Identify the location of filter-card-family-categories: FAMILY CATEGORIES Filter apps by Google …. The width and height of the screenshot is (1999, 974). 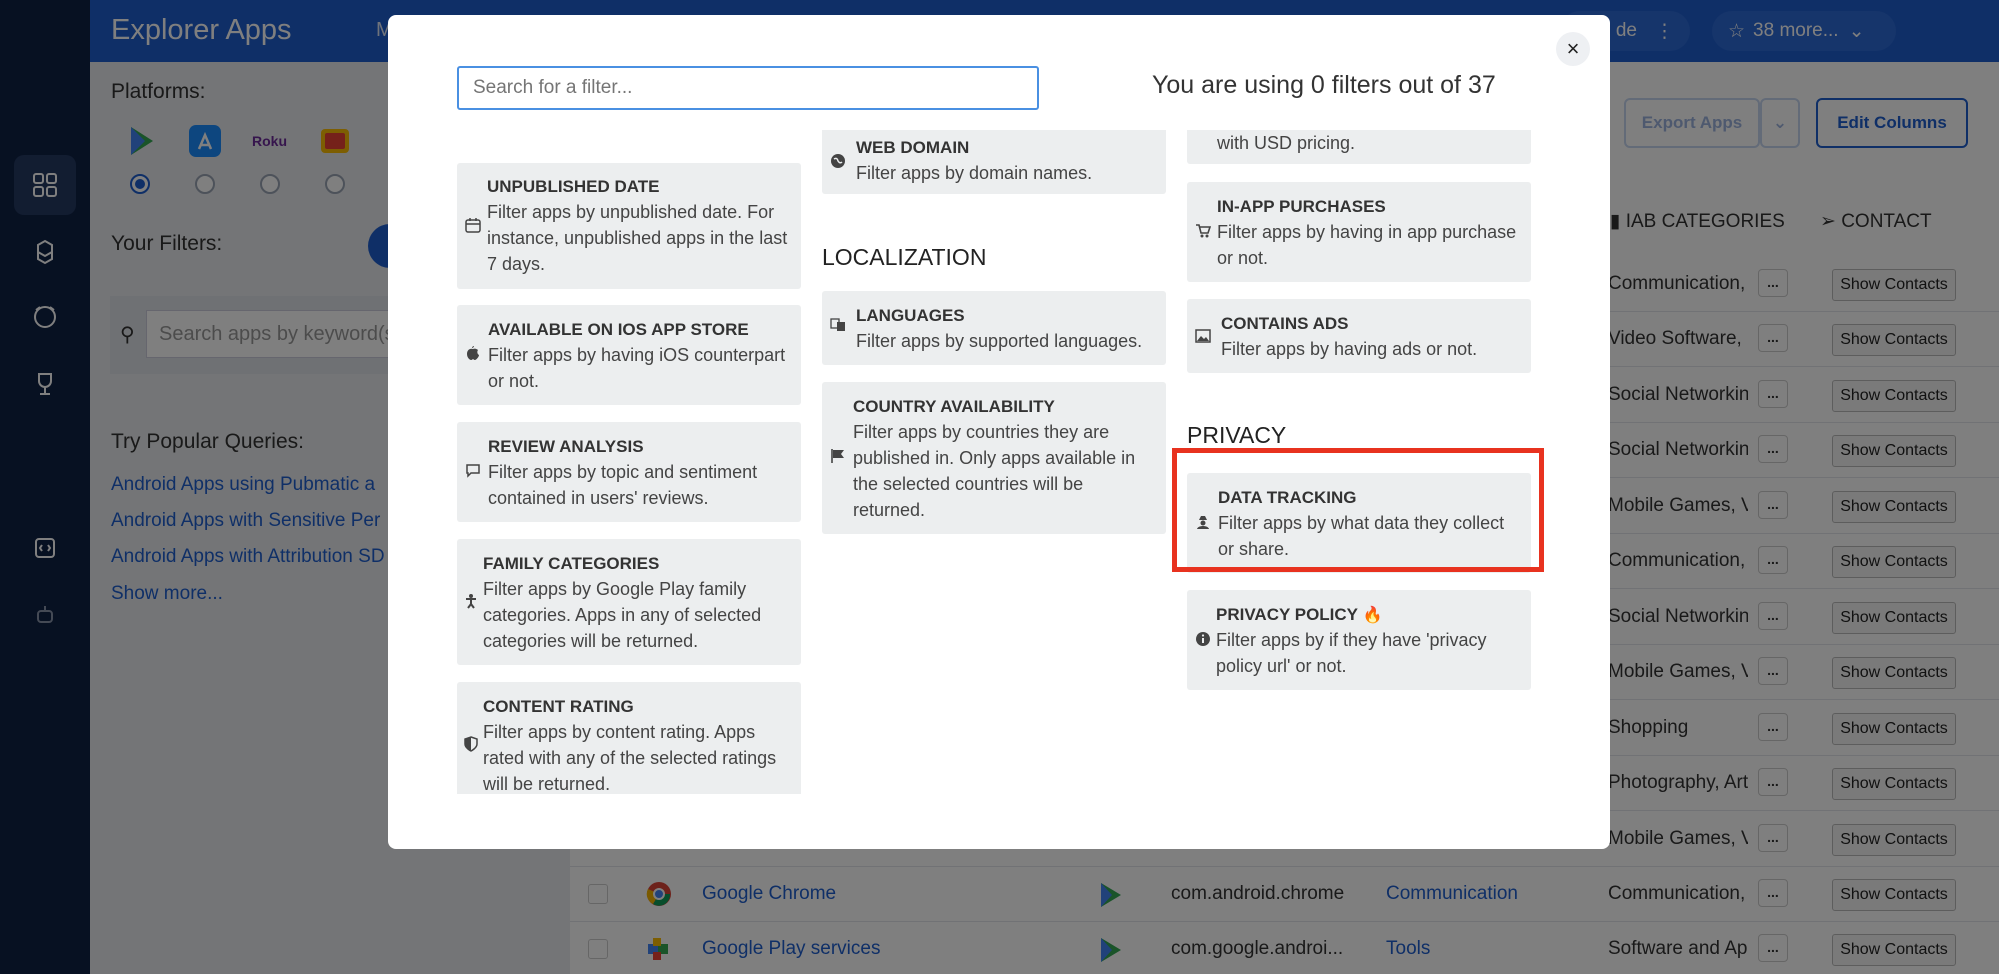
(629, 602).